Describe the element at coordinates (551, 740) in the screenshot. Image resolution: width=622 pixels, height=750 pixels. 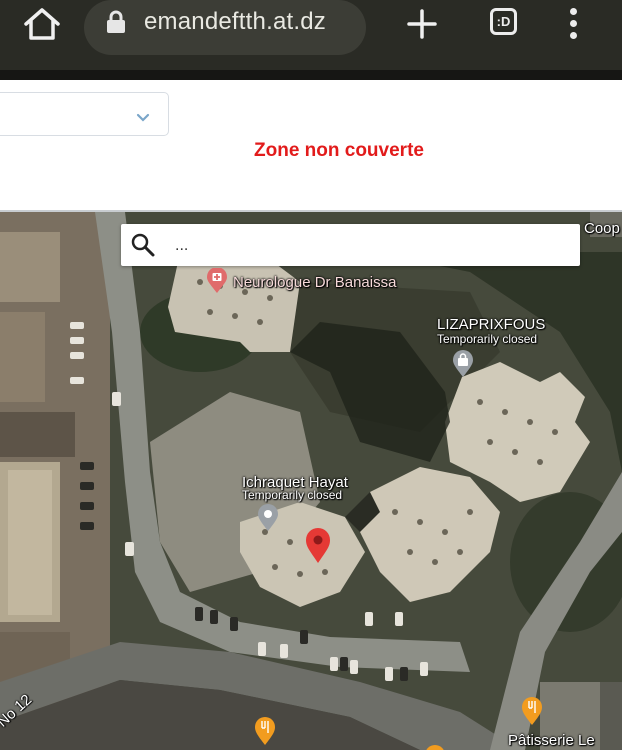
I see `place-label-patisserie: Pâtisserie Le` at that location.